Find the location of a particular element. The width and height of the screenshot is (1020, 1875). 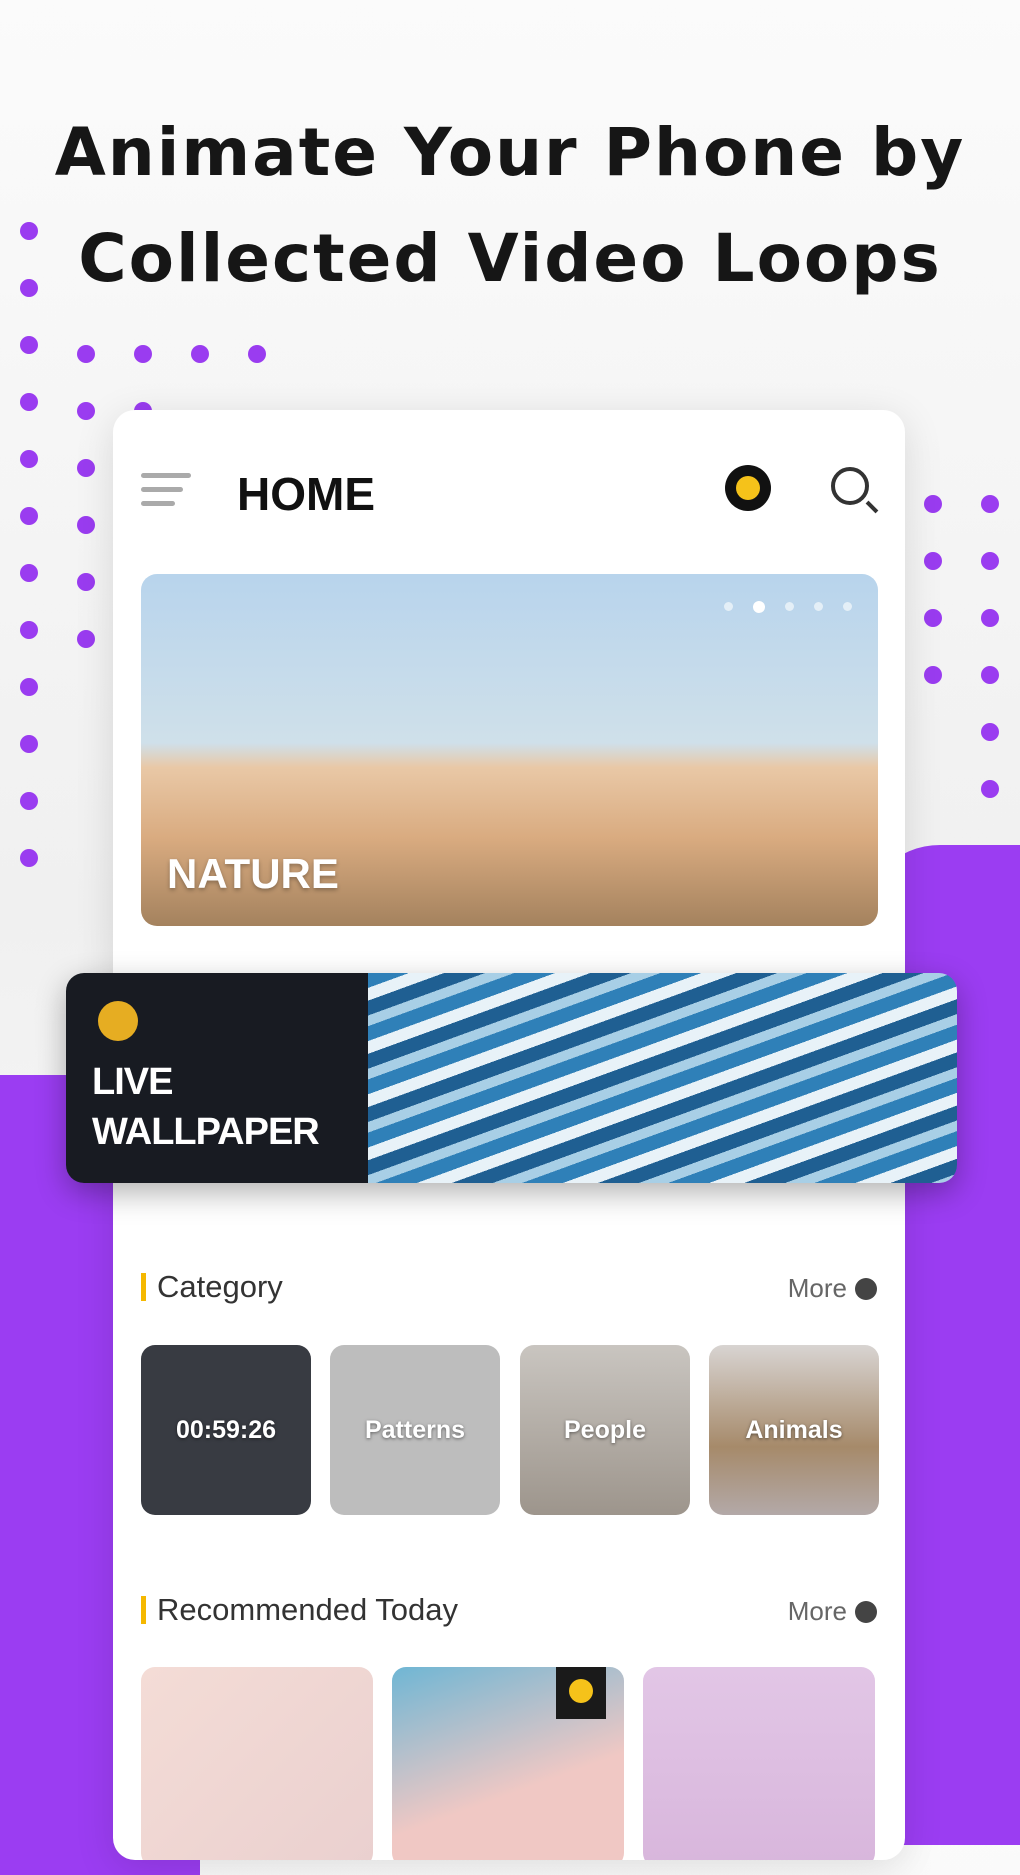

category-more-button: More is located at coordinates (832, 1288).